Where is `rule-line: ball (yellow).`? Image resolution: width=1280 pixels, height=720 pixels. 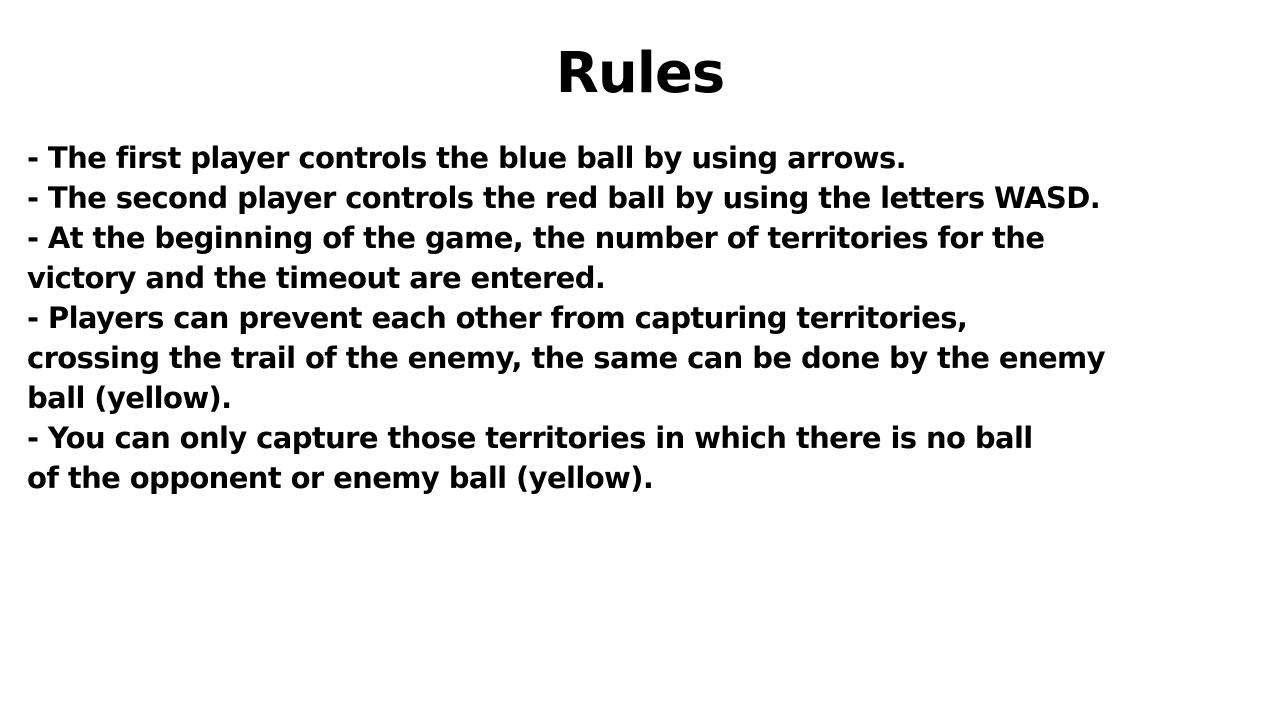
rule-line: ball (yellow). is located at coordinates (129, 398).